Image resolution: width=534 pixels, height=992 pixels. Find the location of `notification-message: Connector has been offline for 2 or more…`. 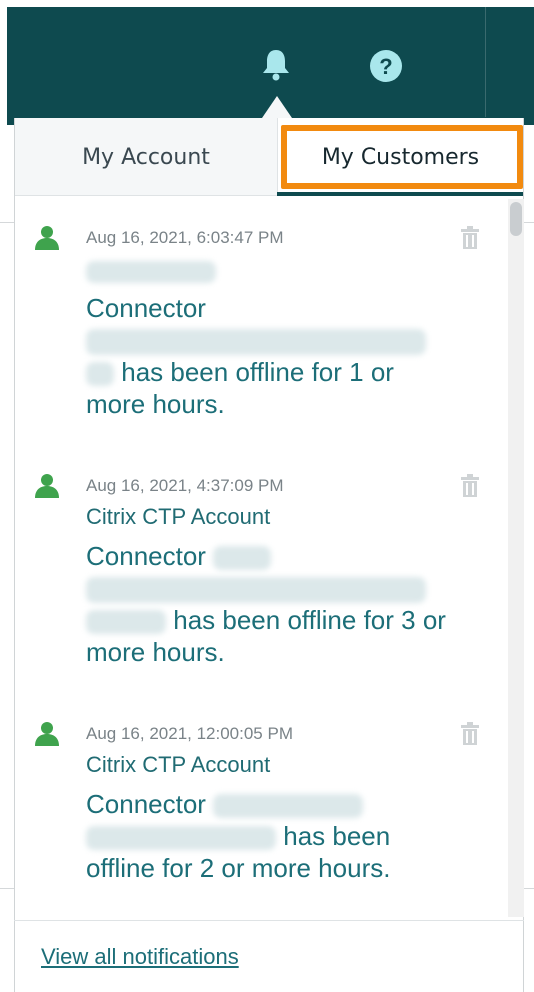

notification-message: Connector has been offline for 2 or more… is located at coordinates (266, 836).